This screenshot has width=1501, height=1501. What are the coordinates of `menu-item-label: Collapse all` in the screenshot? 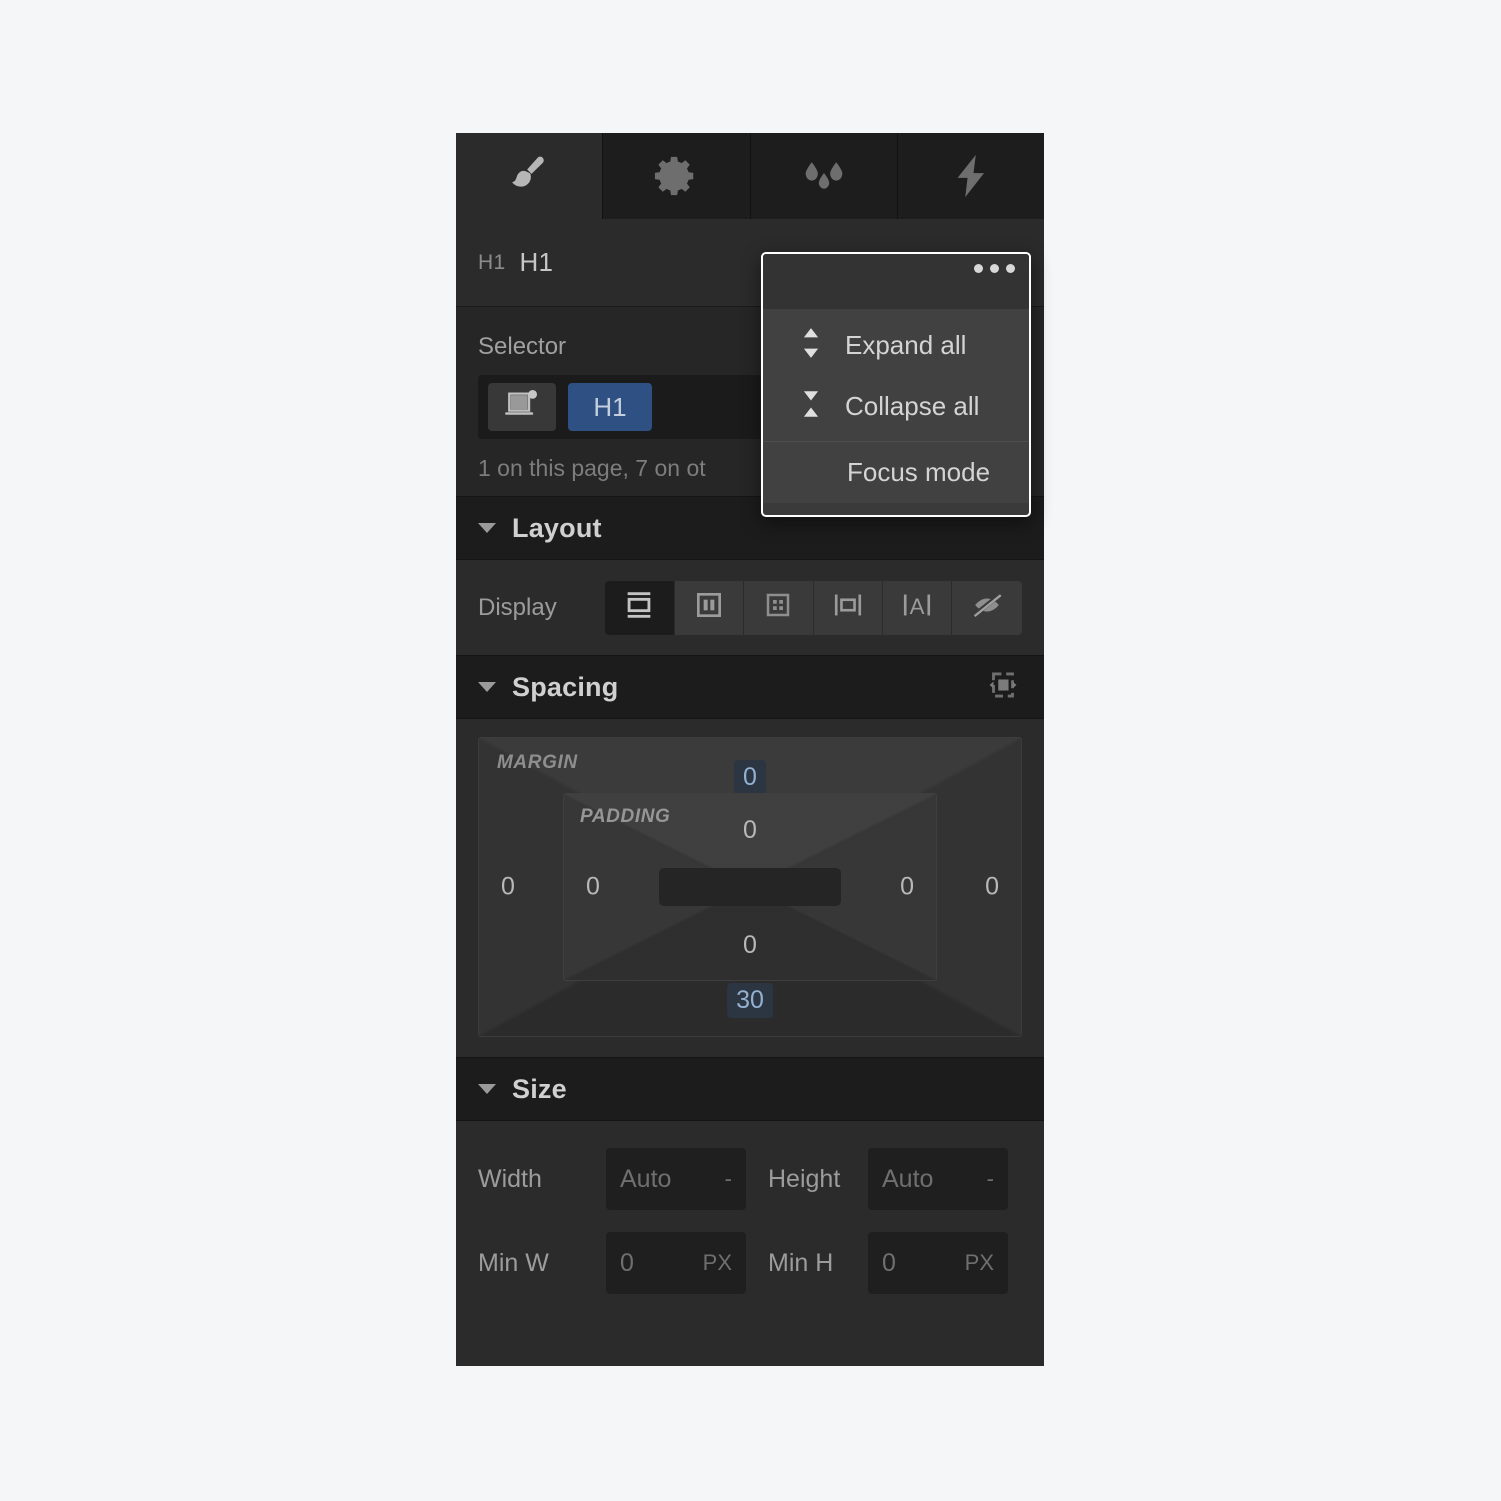 It's located at (912, 406).